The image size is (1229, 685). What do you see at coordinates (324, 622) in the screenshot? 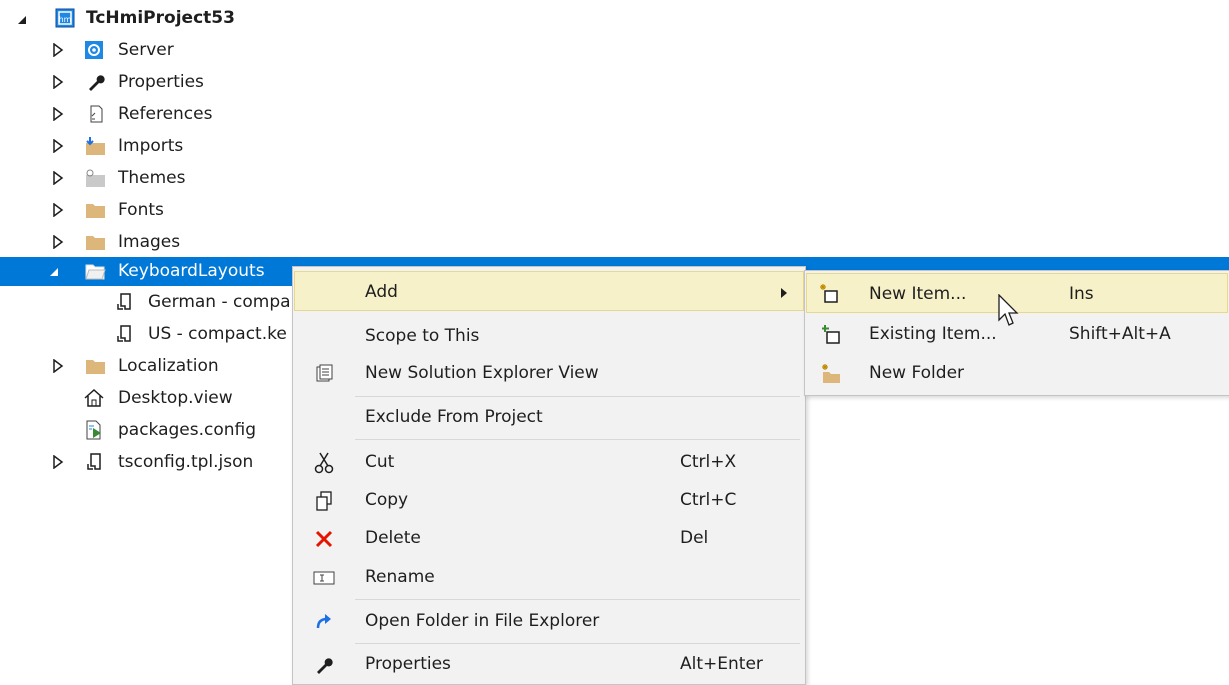
I see `open-folder-arrow-icon` at bounding box center [324, 622].